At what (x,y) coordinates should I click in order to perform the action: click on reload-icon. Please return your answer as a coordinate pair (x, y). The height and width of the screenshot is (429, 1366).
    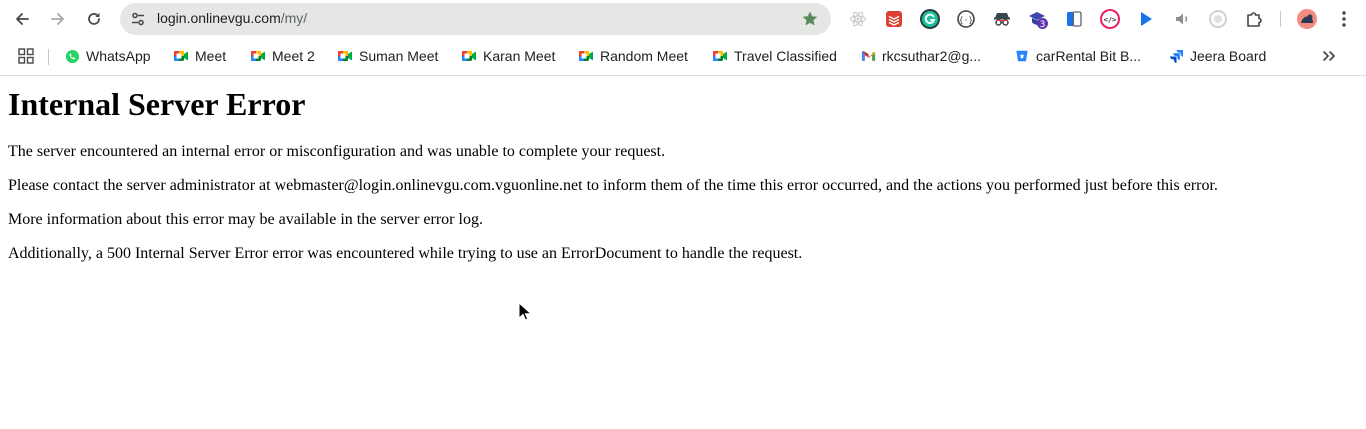
    Looking at the image, I should click on (94, 19).